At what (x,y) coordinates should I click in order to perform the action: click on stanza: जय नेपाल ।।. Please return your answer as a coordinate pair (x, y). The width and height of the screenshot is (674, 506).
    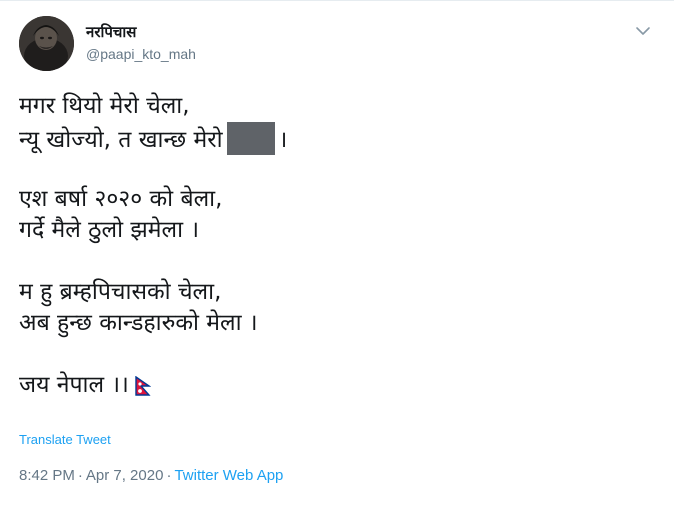
    Looking at the image, I should click on (329, 385).